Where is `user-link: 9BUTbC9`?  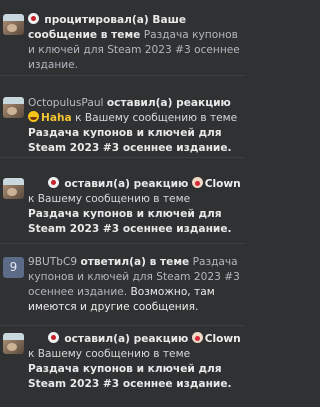
user-link: 9BUTbC9 is located at coordinates (52, 262).